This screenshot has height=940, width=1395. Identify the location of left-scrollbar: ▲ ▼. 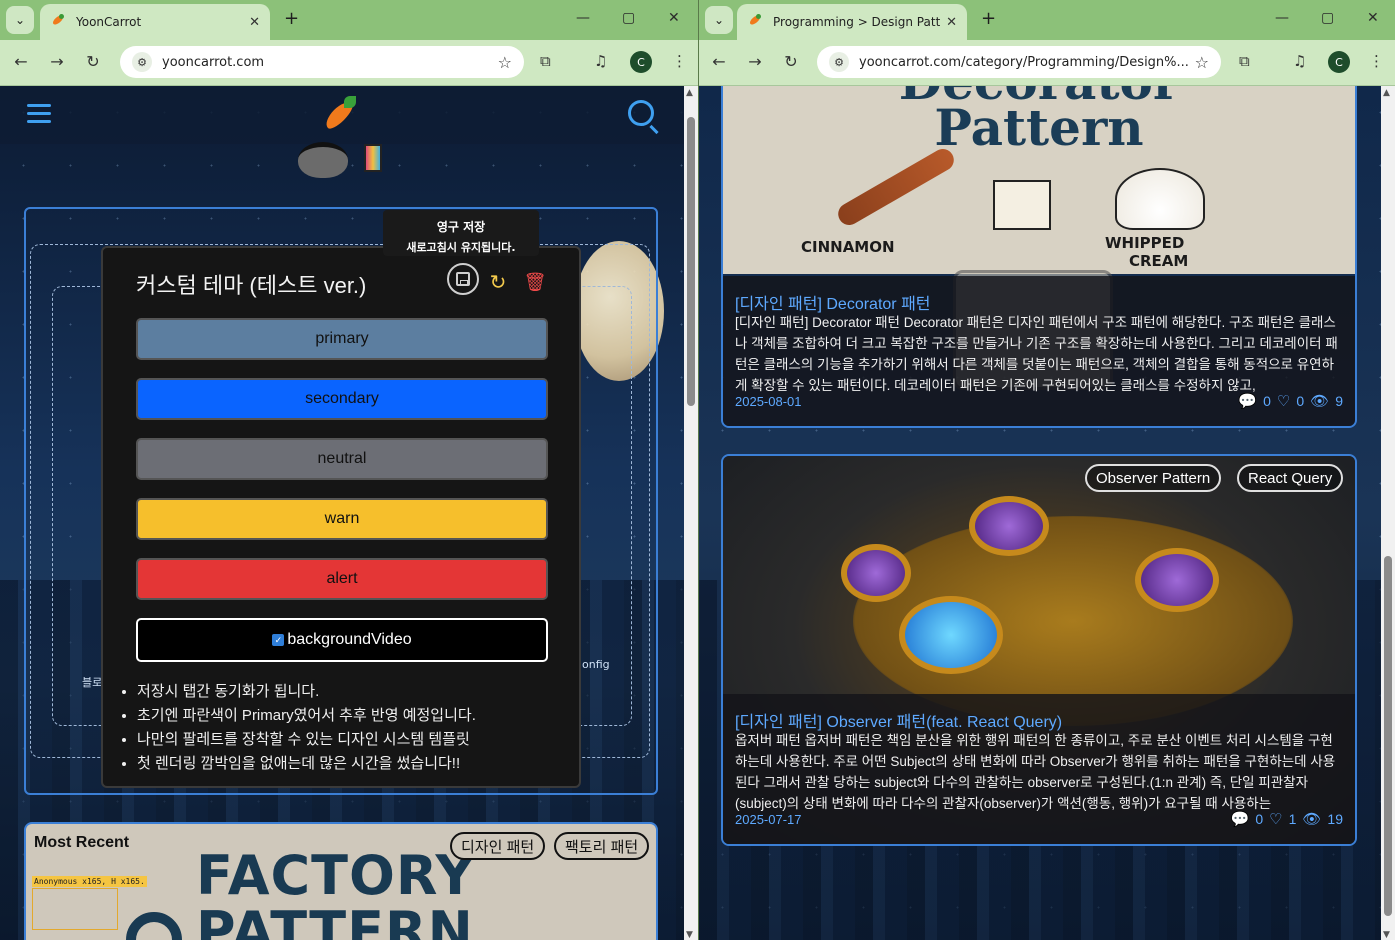
(691, 513).